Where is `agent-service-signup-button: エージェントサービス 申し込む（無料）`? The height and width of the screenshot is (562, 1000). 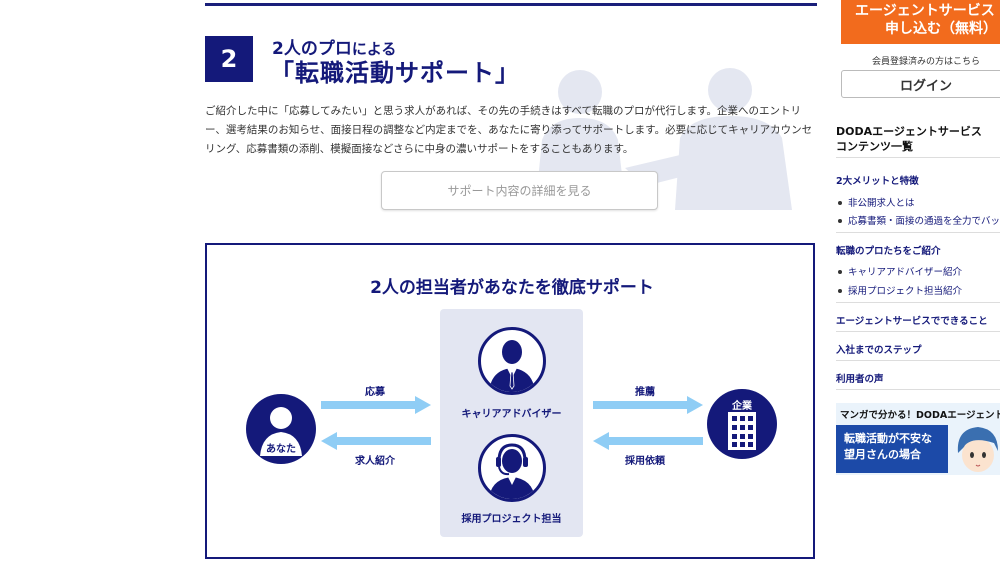 agent-service-signup-button: エージェントサービス 申し込む（無料） is located at coordinates (920, 22).